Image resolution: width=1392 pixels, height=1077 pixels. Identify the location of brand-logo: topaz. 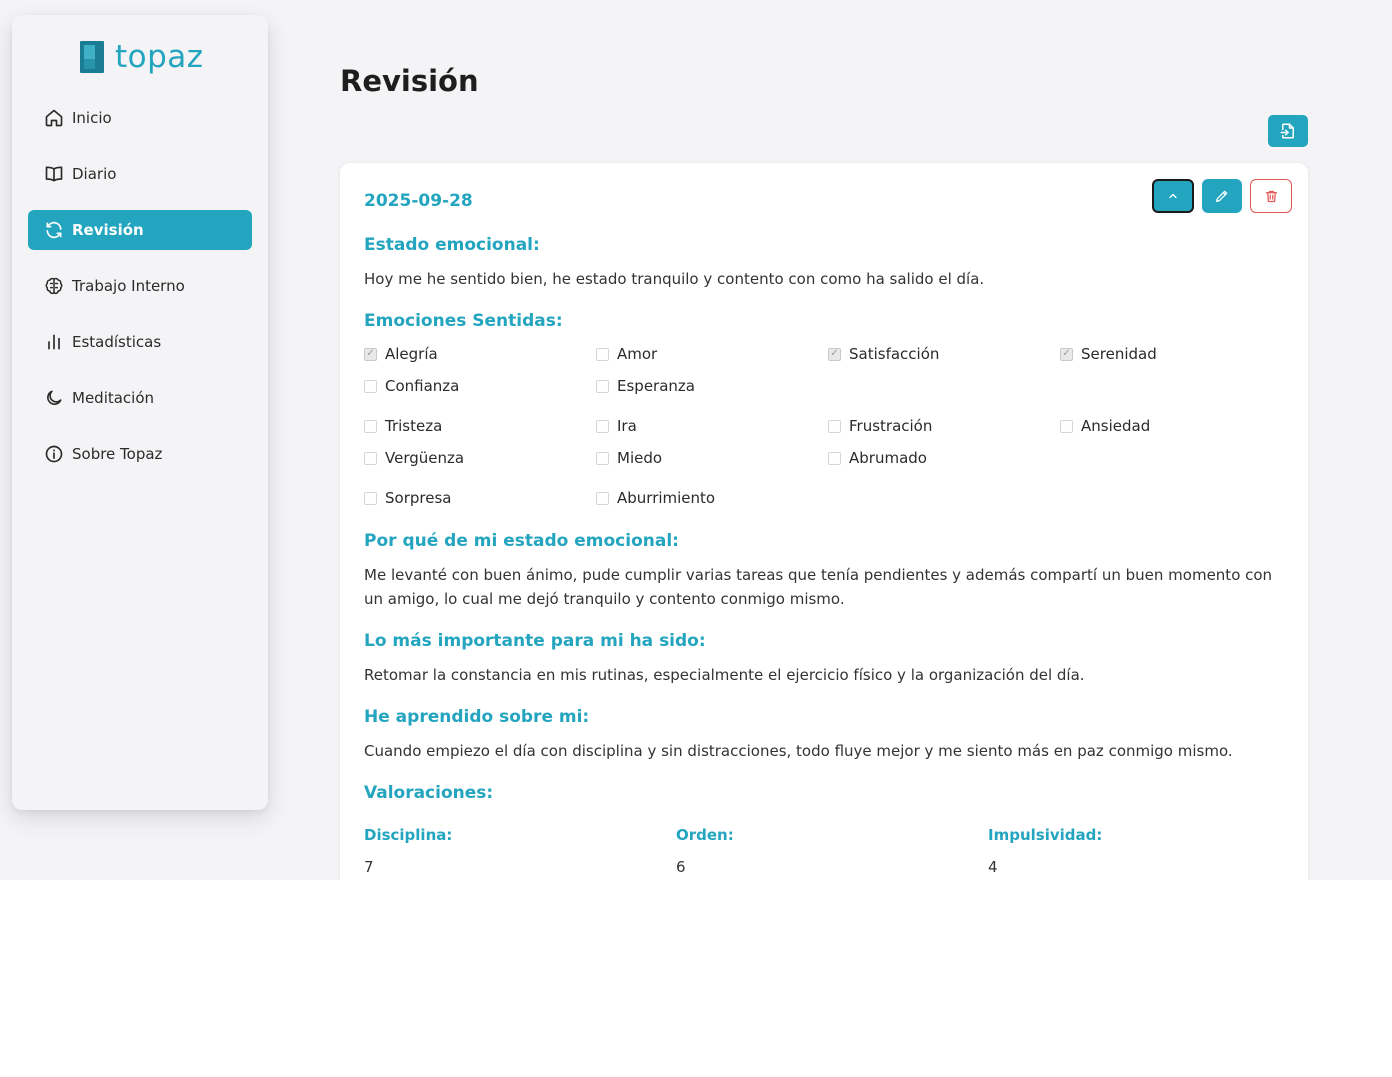
(142, 57).